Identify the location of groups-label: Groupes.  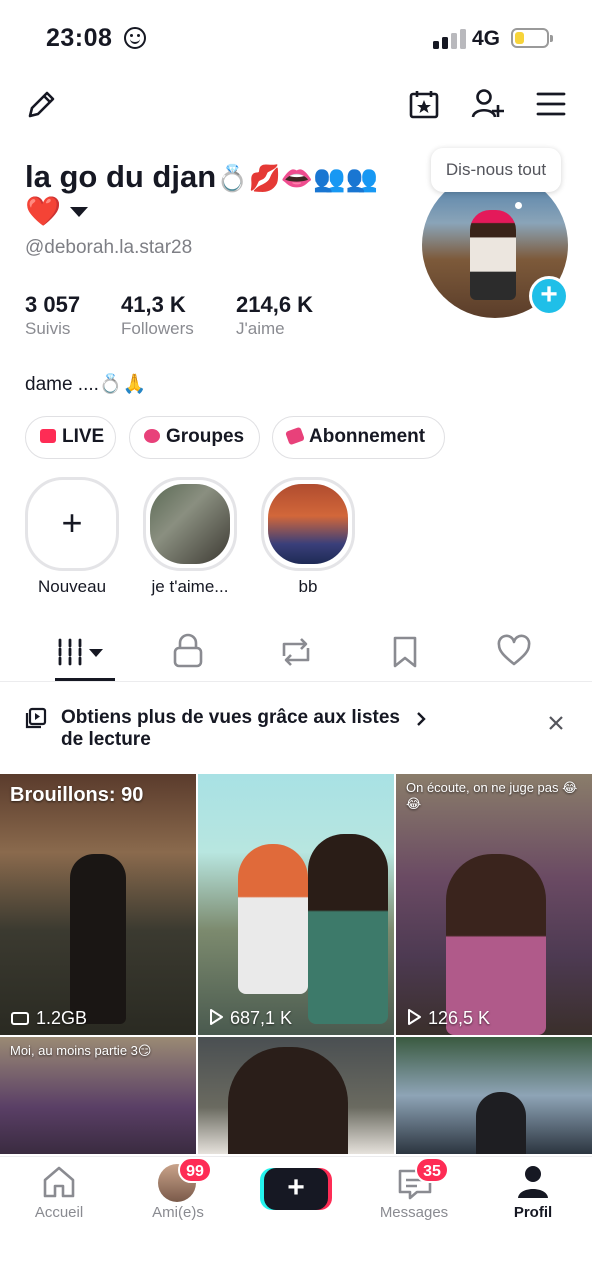
(205, 436).